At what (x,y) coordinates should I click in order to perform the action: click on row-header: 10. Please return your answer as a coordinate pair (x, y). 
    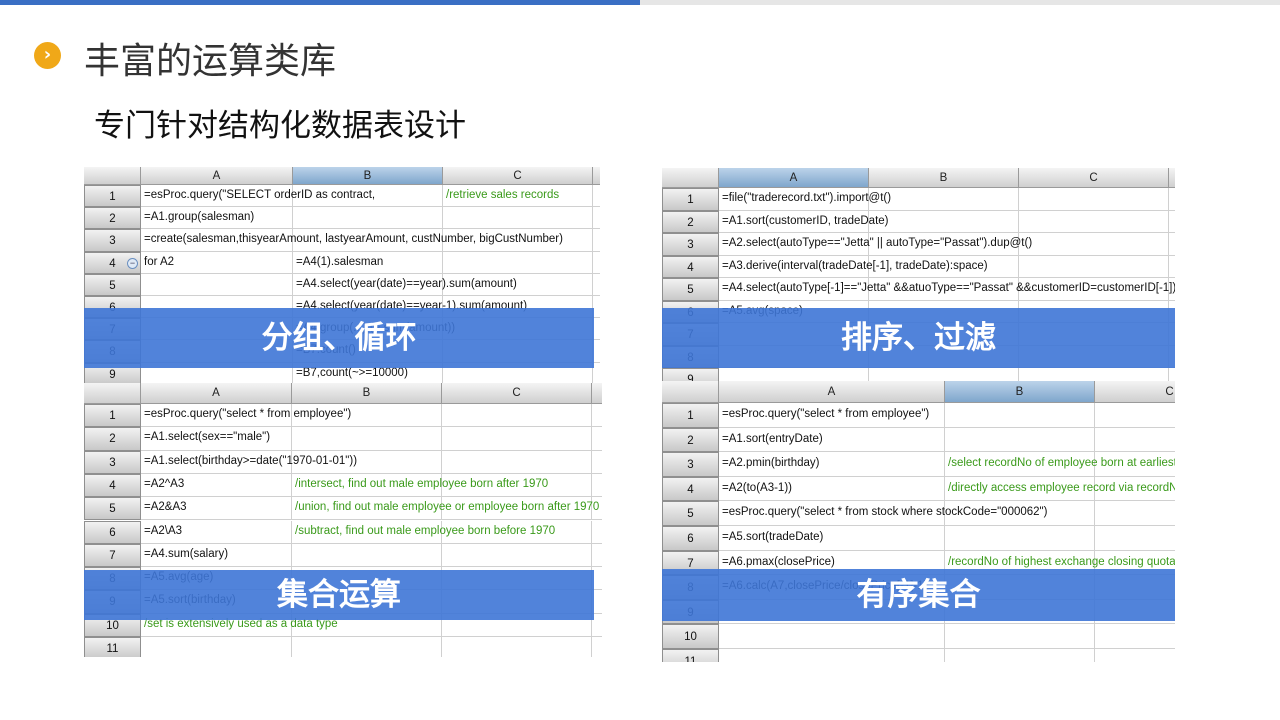
    Looking at the image, I should click on (690, 636).